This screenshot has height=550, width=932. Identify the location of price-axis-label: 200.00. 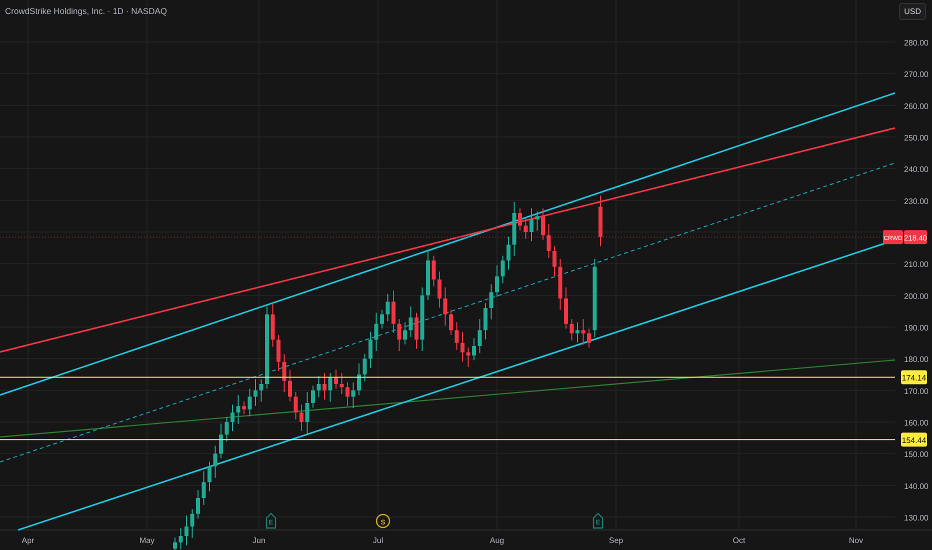
(916, 296).